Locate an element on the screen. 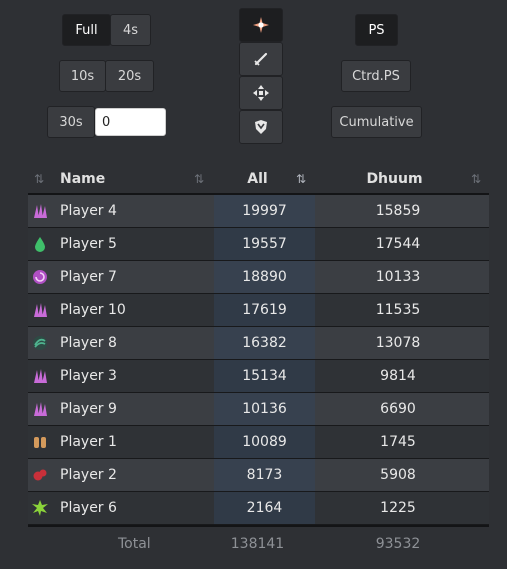  sword-icon is located at coordinates (261, 59).